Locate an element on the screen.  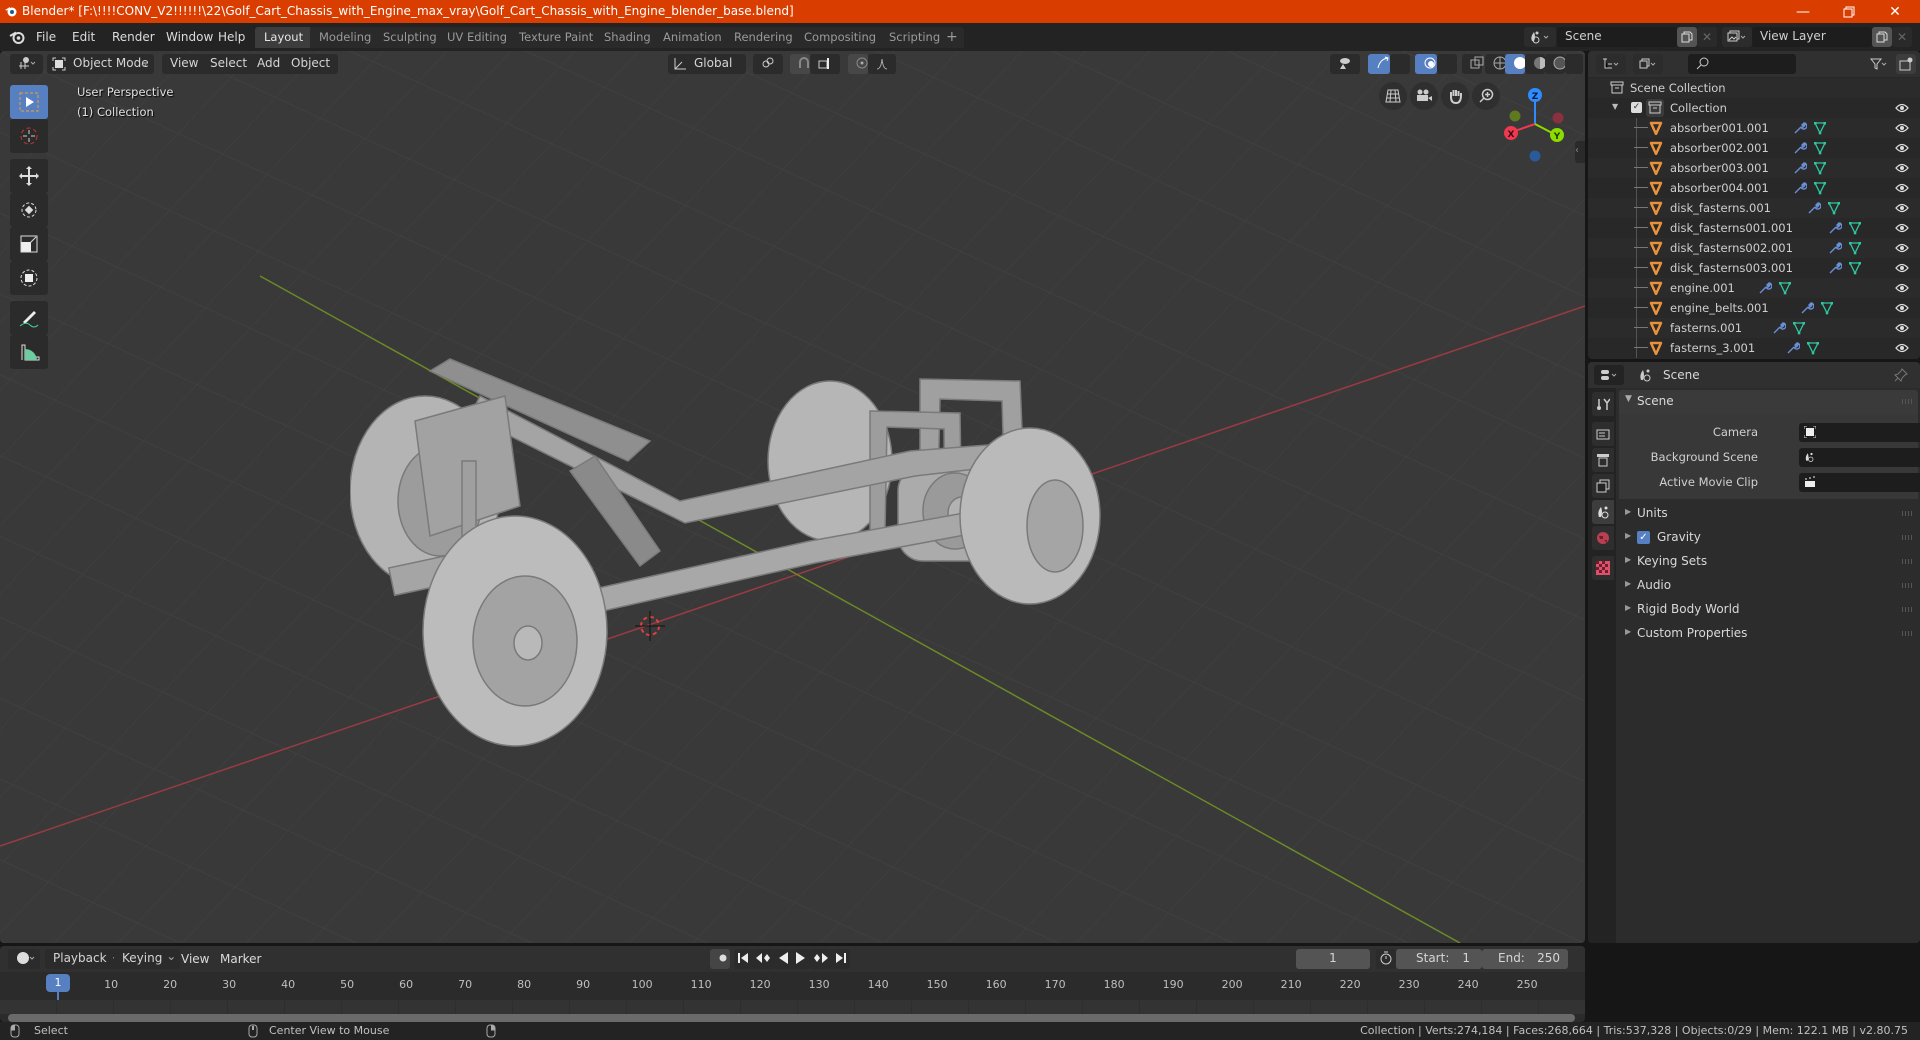
restore-icon is located at coordinates (1849, 11).